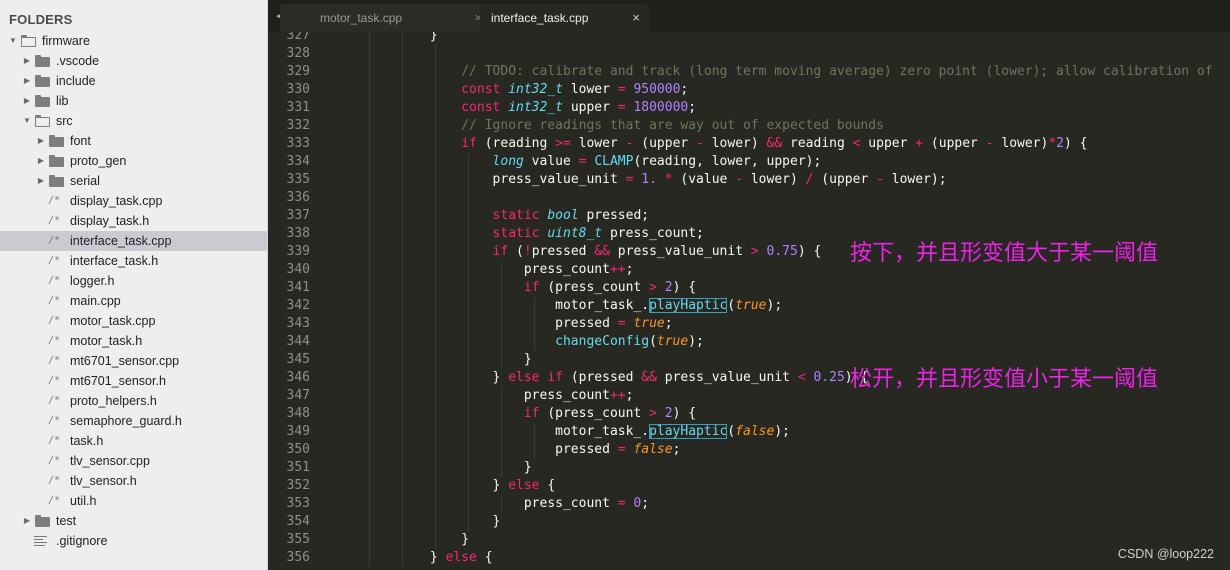  I want to click on tree-item-label: display_task.h, so click(110, 221).